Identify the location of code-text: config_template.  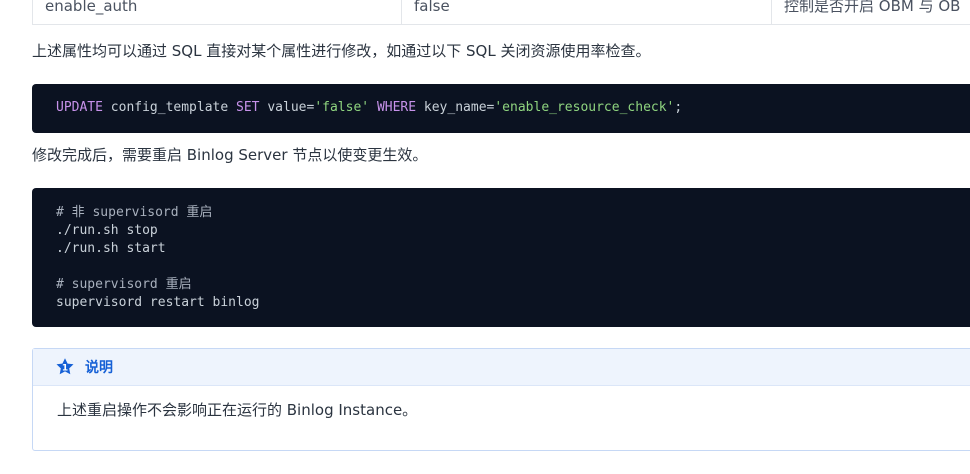
(169, 107).